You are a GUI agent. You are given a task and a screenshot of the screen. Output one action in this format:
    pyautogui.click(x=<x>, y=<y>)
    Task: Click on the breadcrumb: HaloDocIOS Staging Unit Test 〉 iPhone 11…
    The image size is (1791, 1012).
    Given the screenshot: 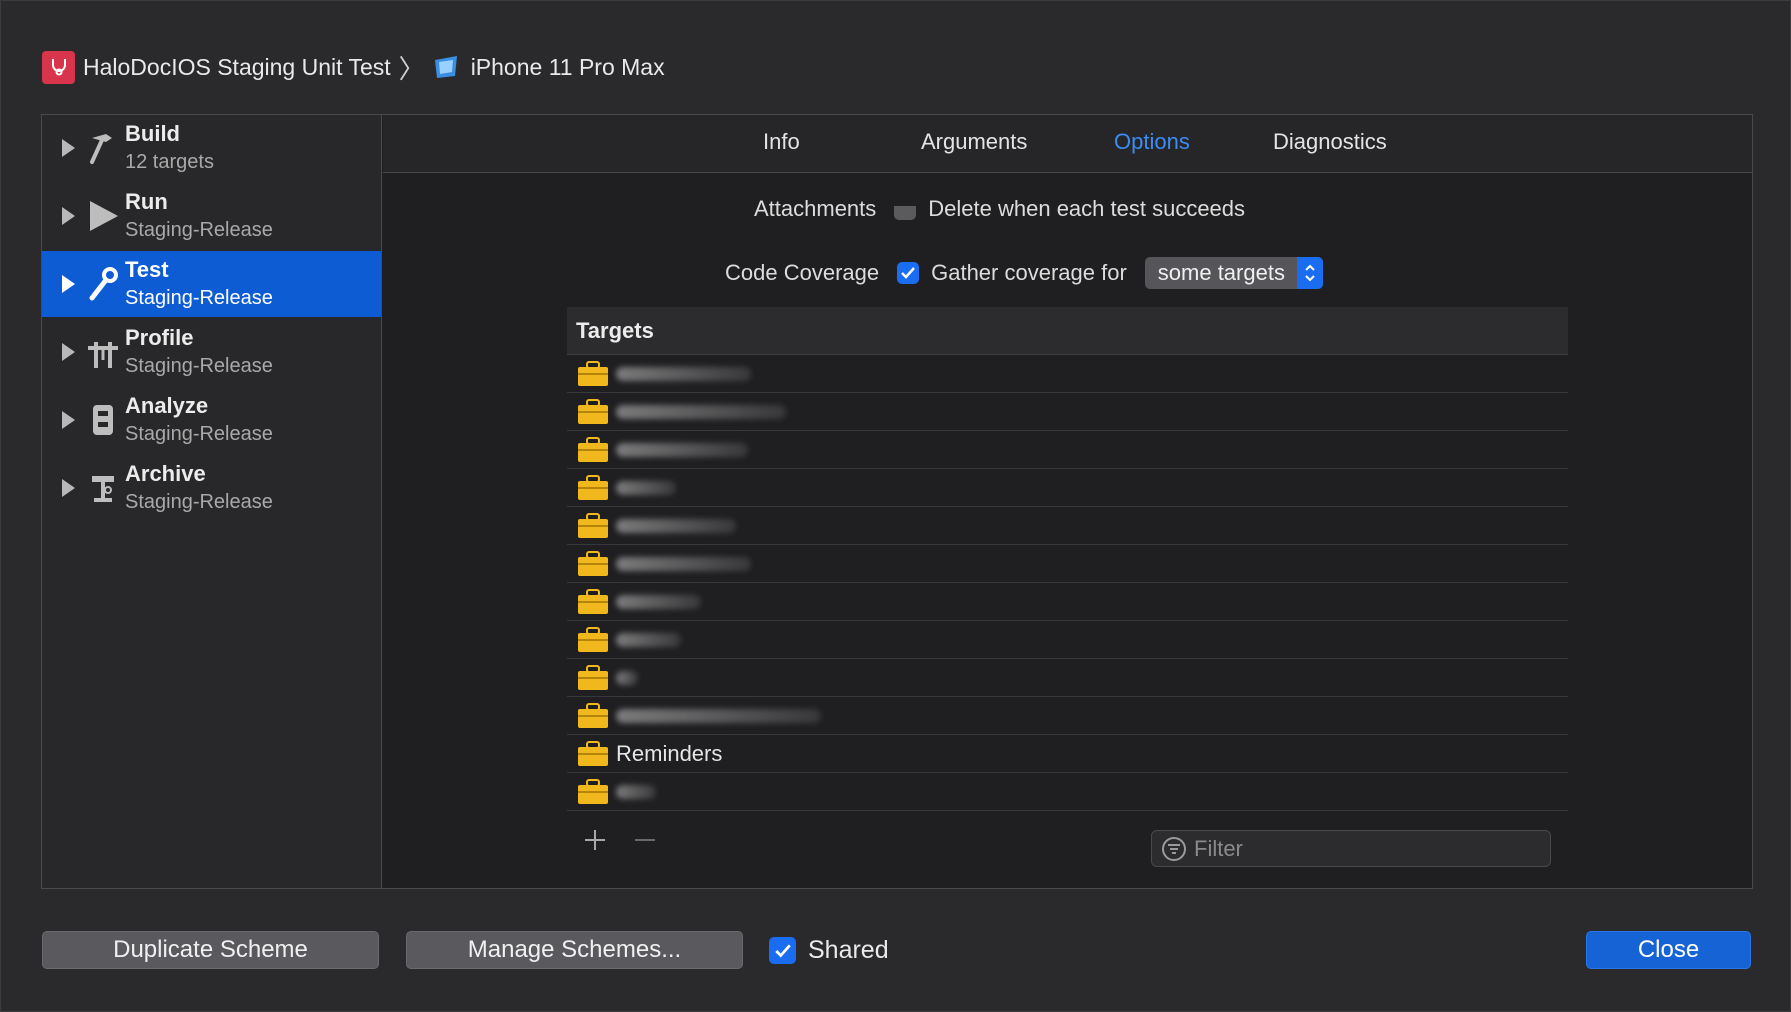 What is the action you would take?
    pyautogui.click(x=353, y=67)
    